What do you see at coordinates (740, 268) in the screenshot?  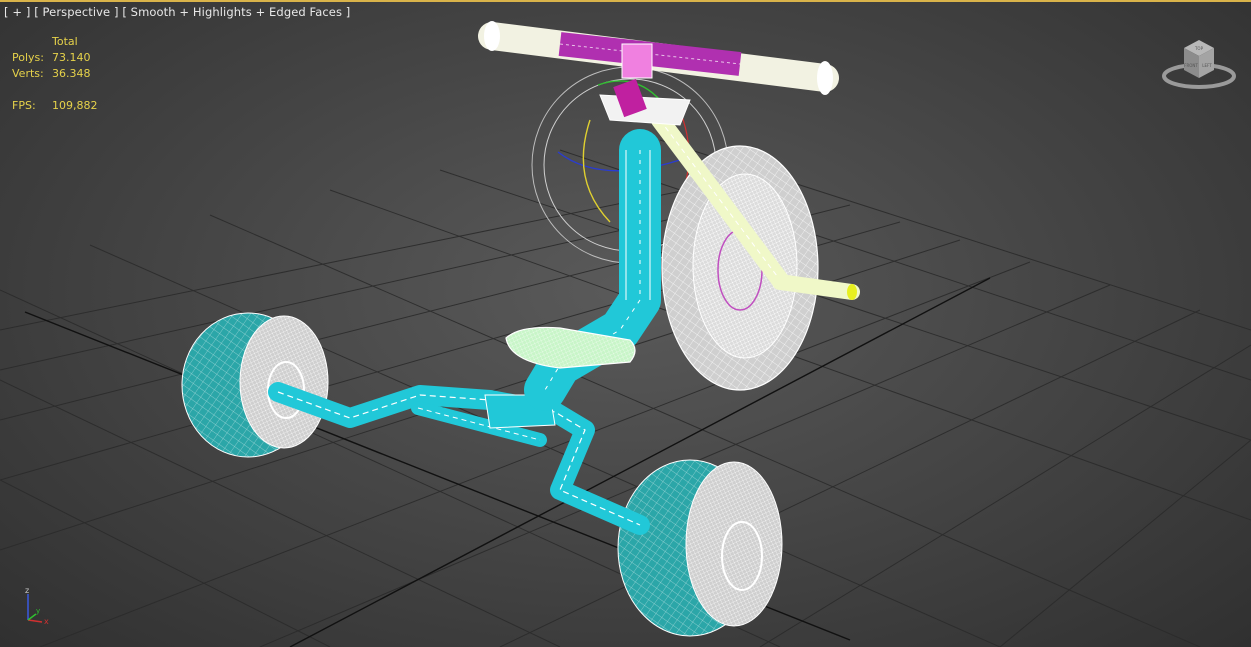 I see `front-wheel` at bounding box center [740, 268].